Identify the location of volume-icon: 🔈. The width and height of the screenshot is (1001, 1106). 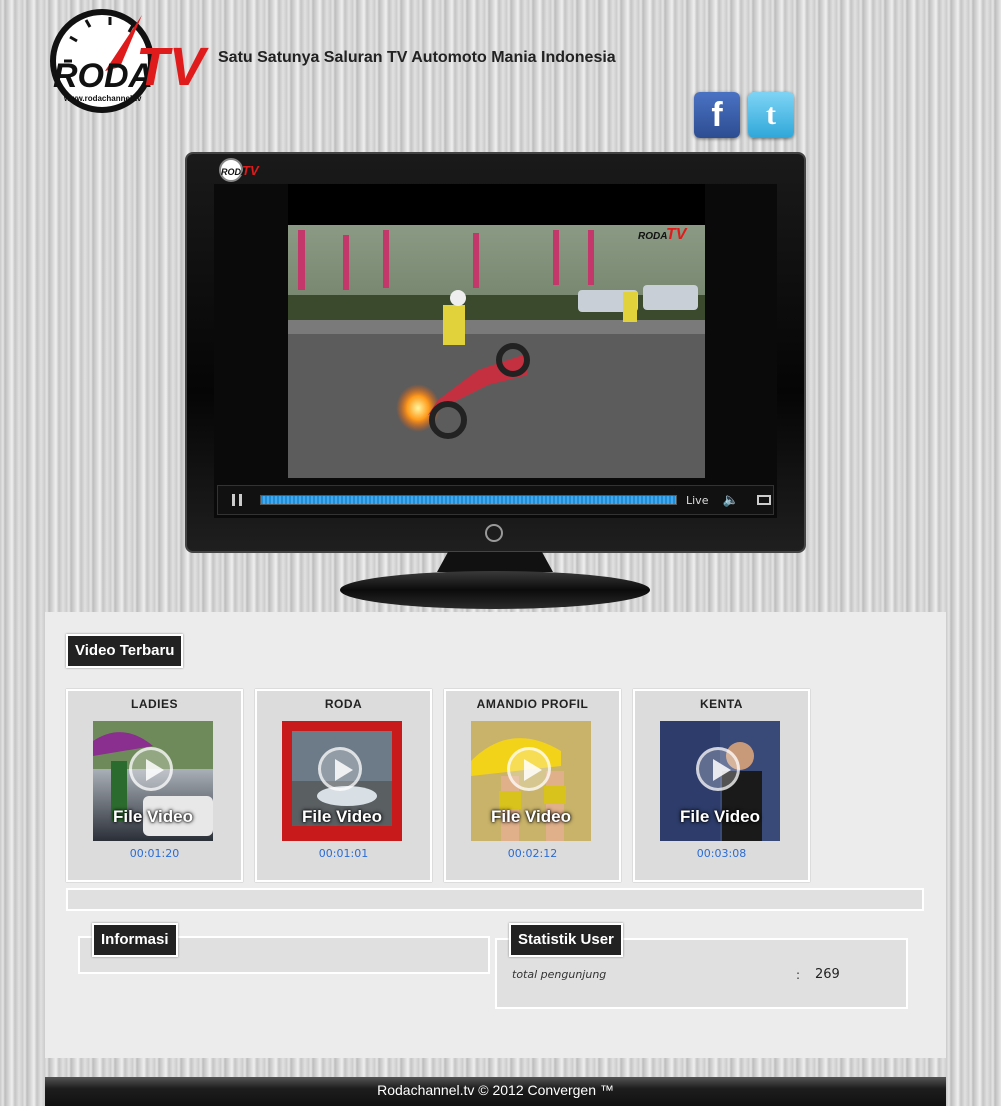
(730, 500).